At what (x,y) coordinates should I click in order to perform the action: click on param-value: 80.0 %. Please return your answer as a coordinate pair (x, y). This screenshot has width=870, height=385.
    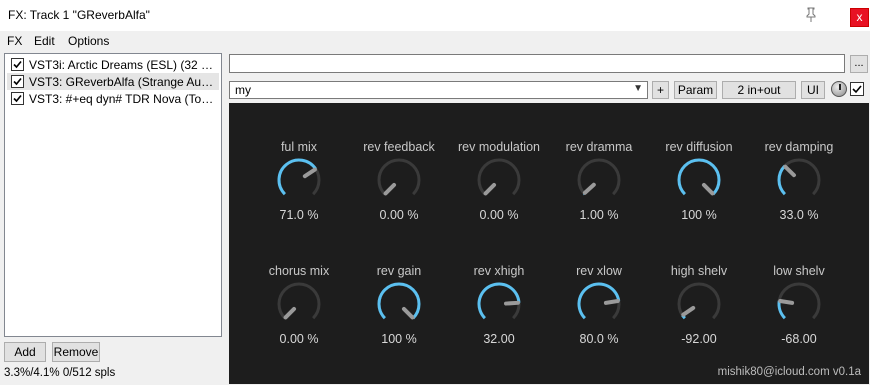
    Looking at the image, I should click on (599, 339).